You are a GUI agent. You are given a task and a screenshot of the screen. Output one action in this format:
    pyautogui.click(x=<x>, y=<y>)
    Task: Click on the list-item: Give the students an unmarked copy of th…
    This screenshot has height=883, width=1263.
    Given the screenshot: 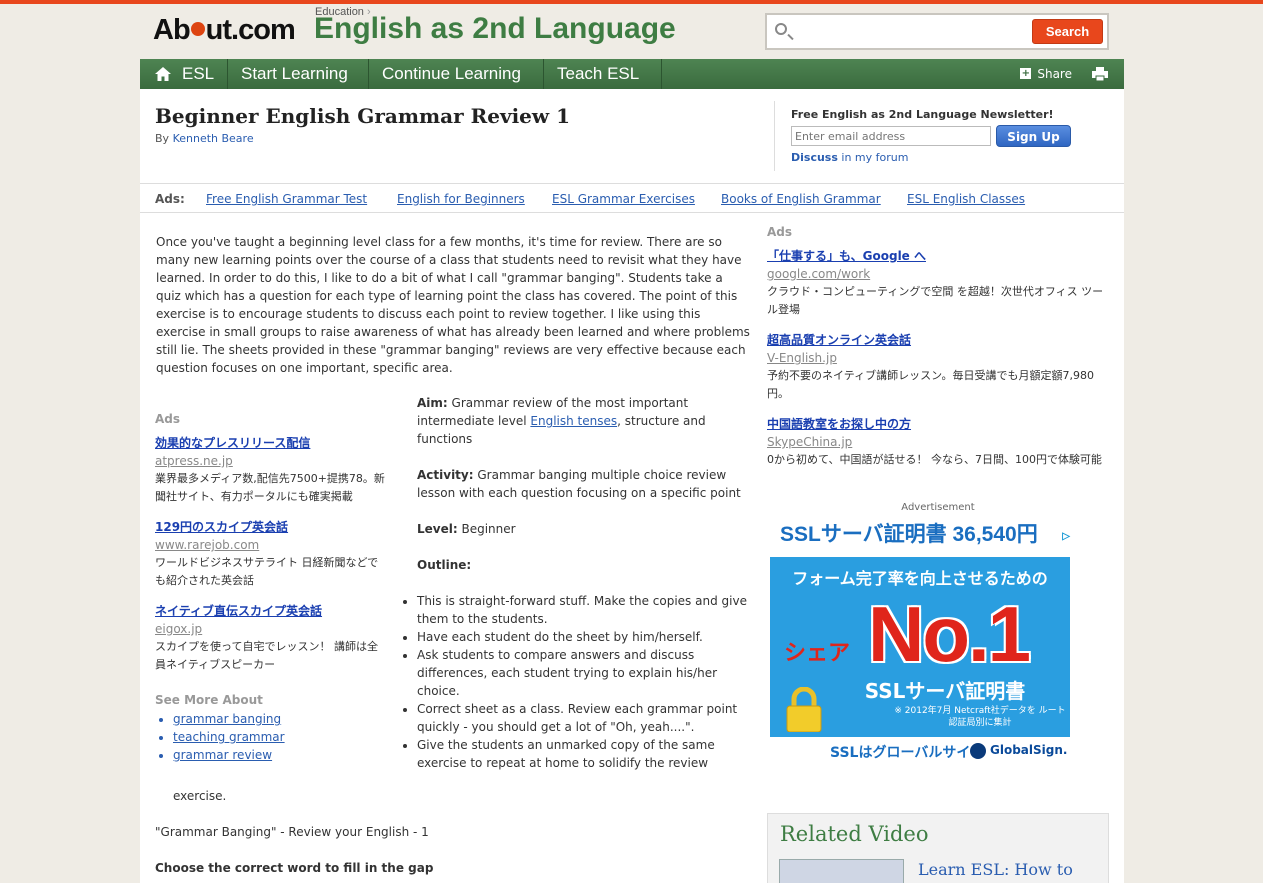 What is the action you would take?
    pyautogui.click(x=584, y=754)
    